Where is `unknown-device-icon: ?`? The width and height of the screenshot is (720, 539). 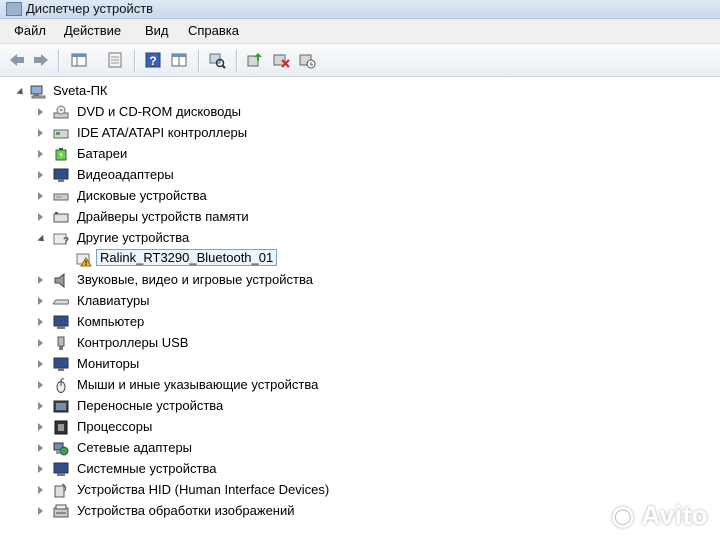
unknown-device-icon: ? is located at coordinates (61, 239).